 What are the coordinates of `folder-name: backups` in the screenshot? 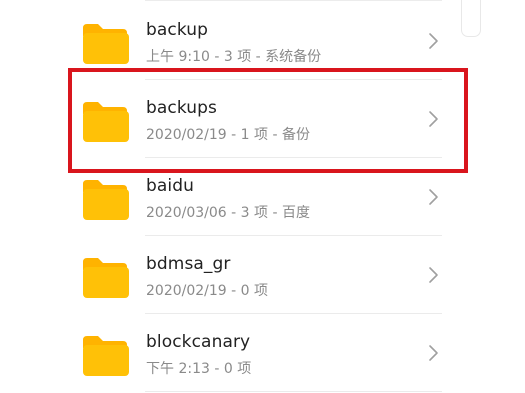 It's located at (181, 108).